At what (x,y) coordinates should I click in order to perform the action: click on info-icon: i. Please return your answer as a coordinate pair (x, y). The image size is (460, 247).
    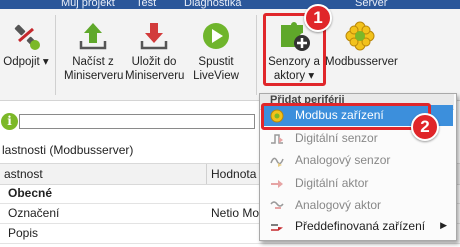
    Looking at the image, I should click on (9, 121).